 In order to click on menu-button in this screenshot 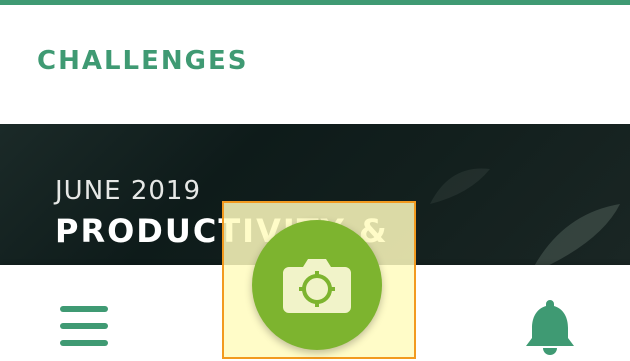, I will do `click(84, 326)`.